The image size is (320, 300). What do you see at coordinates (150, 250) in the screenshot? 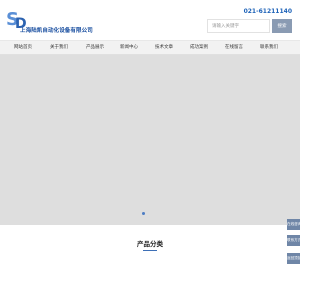
I see `title-underline` at bounding box center [150, 250].